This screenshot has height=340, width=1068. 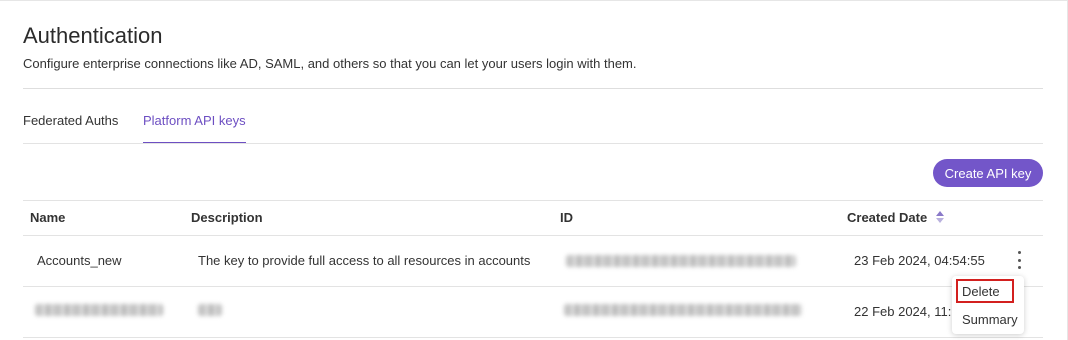 I want to click on column-header-created-date-label: Created Date, so click(x=887, y=217).